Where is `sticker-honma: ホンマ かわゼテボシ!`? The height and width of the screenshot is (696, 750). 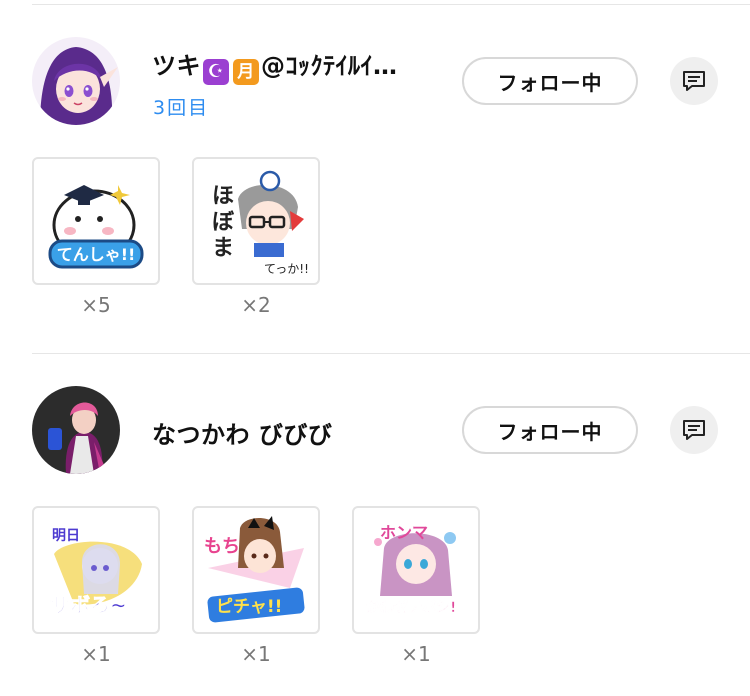 sticker-honma: ホンマ かわゼテボシ! is located at coordinates (416, 570).